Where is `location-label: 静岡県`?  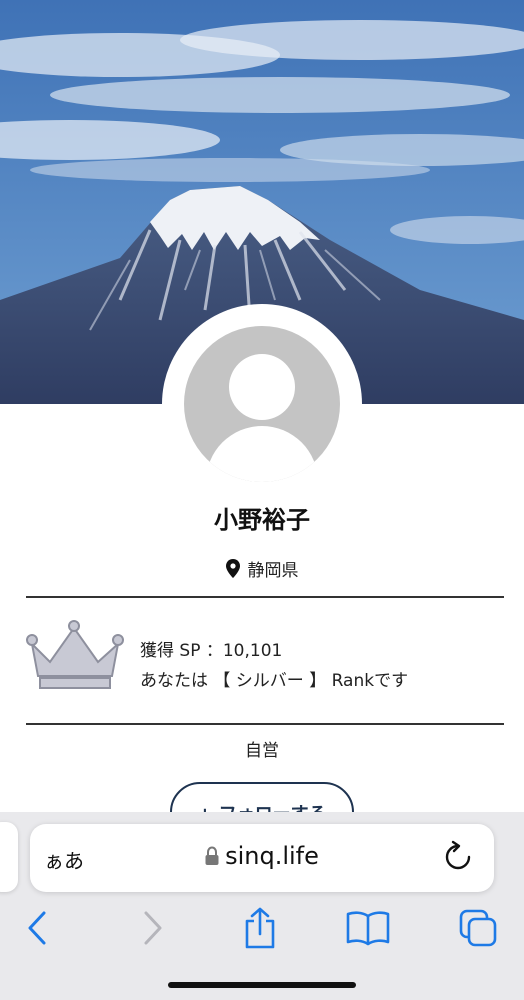
location-label: 静岡県 is located at coordinates (273, 571).